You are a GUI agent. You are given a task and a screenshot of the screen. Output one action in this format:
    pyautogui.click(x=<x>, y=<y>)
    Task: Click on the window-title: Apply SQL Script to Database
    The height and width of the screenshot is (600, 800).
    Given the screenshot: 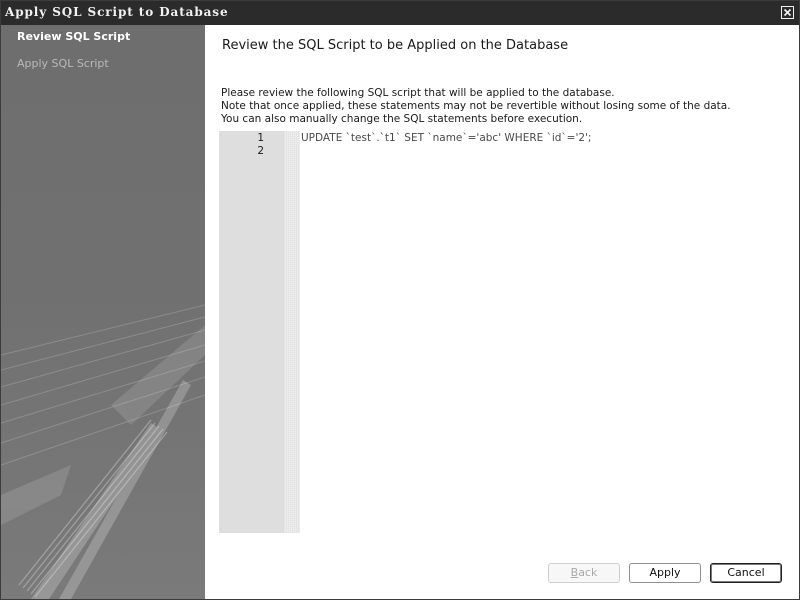 What is the action you would take?
    pyautogui.click(x=117, y=12)
    